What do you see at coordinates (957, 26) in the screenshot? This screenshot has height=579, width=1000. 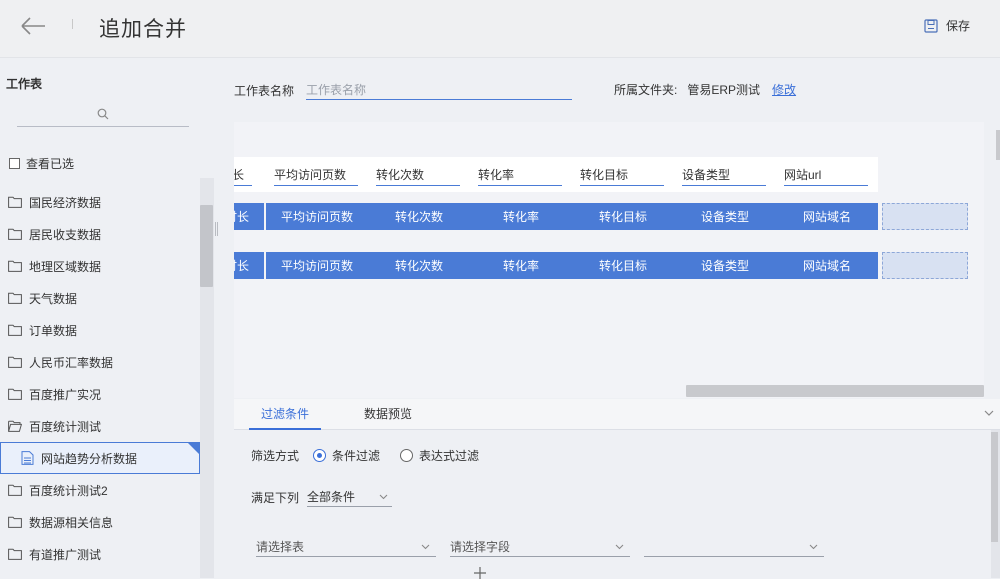 I see `save-label: 保存` at bounding box center [957, 26].